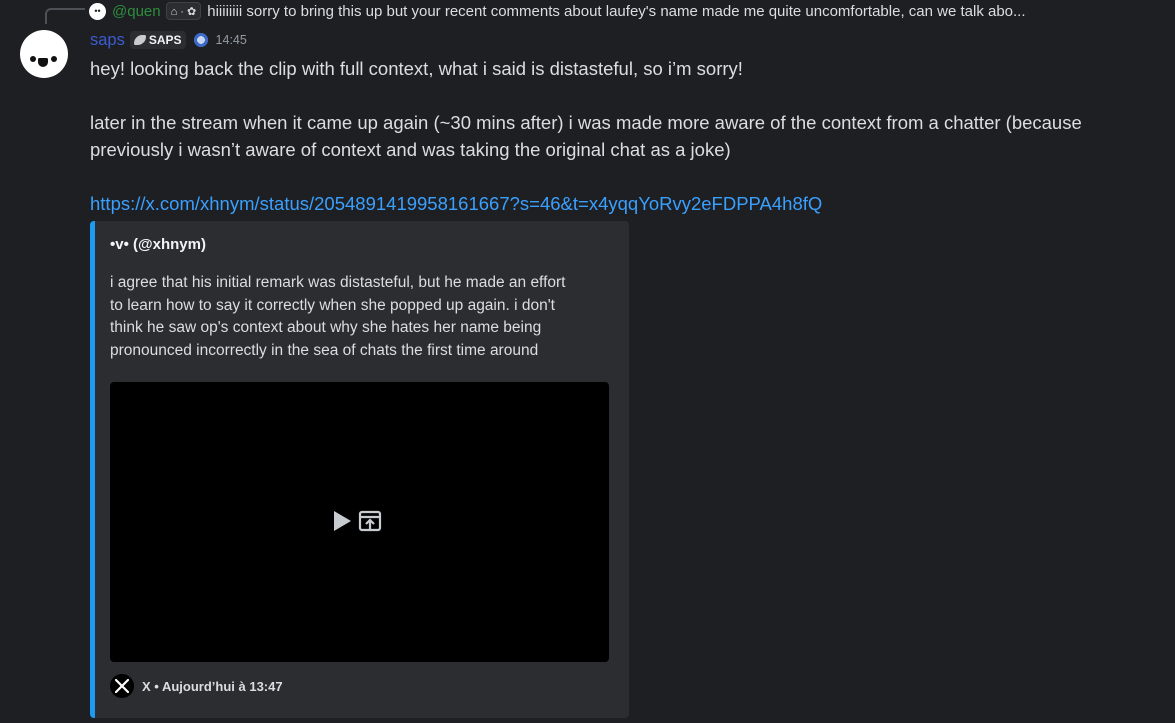 This screenshot has width=1175, height=723. Describe the element at coordinates (357, 521) in the screenshot. I see `video-controls` at that location.